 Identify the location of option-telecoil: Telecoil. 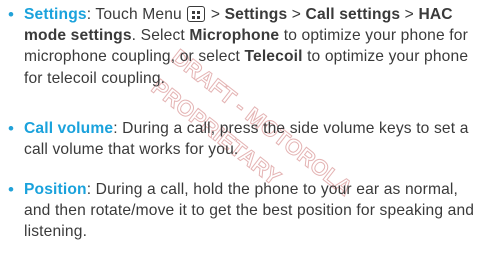
(273, 57).